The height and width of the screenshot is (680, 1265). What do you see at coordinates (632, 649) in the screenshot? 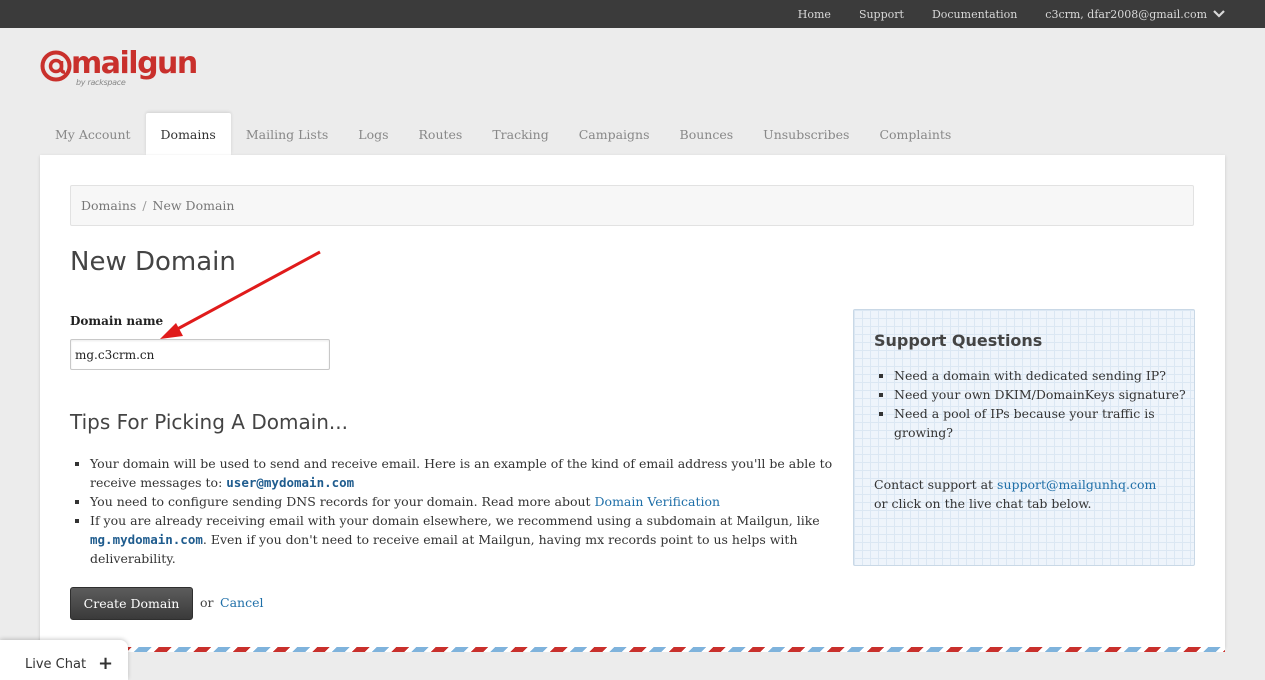
I see `airmail-border` at bounding box center [632, 649].